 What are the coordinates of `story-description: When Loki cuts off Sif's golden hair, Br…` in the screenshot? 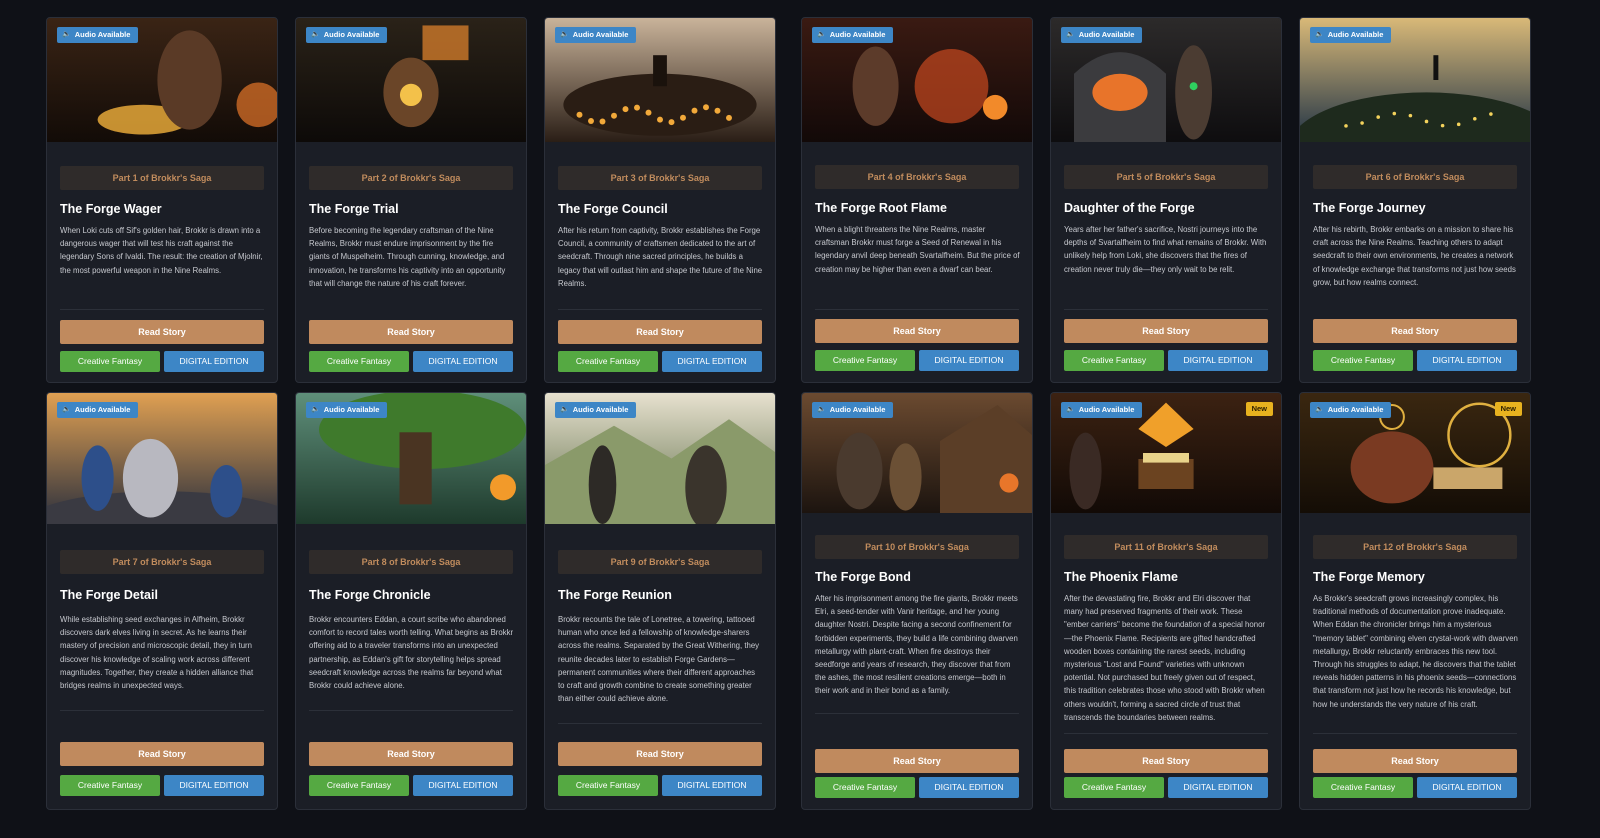 It's located at (161, 250).